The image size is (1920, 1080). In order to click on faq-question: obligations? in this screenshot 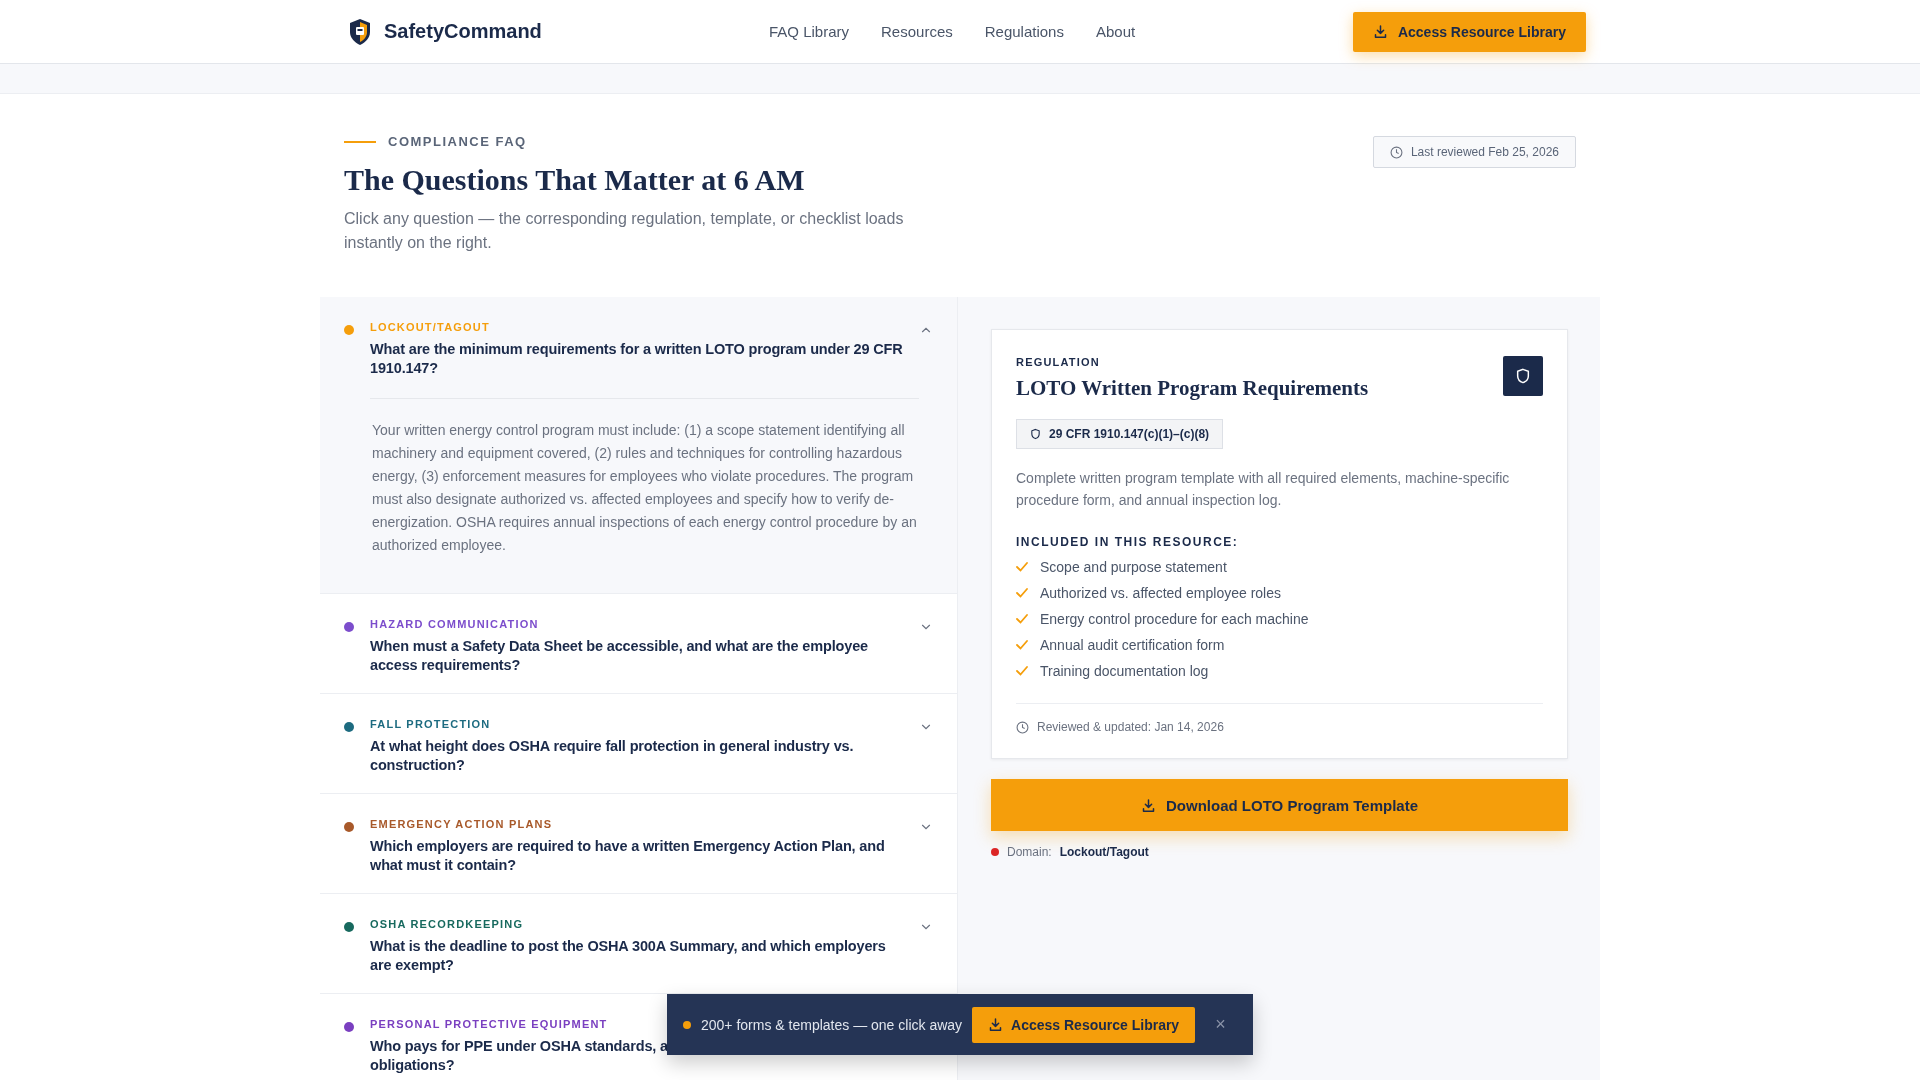, I will do `click(412, 1065)`.